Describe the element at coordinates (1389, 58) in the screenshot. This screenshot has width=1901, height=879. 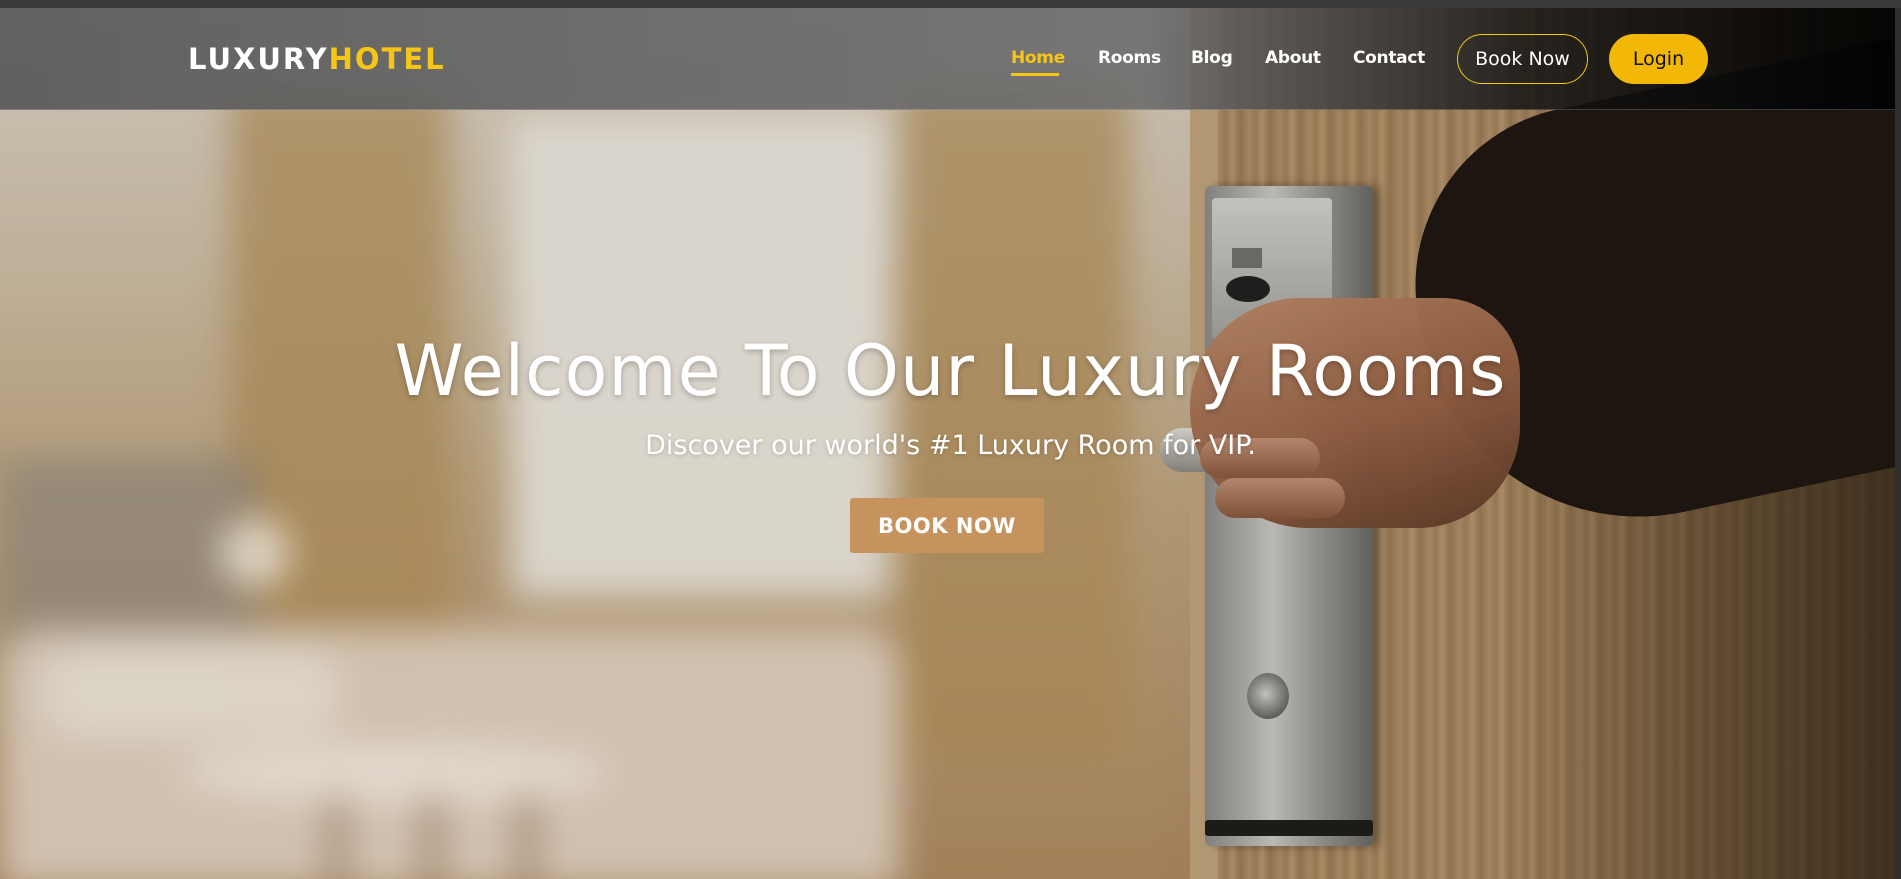
I see `nav-contact: Contact` at that location.